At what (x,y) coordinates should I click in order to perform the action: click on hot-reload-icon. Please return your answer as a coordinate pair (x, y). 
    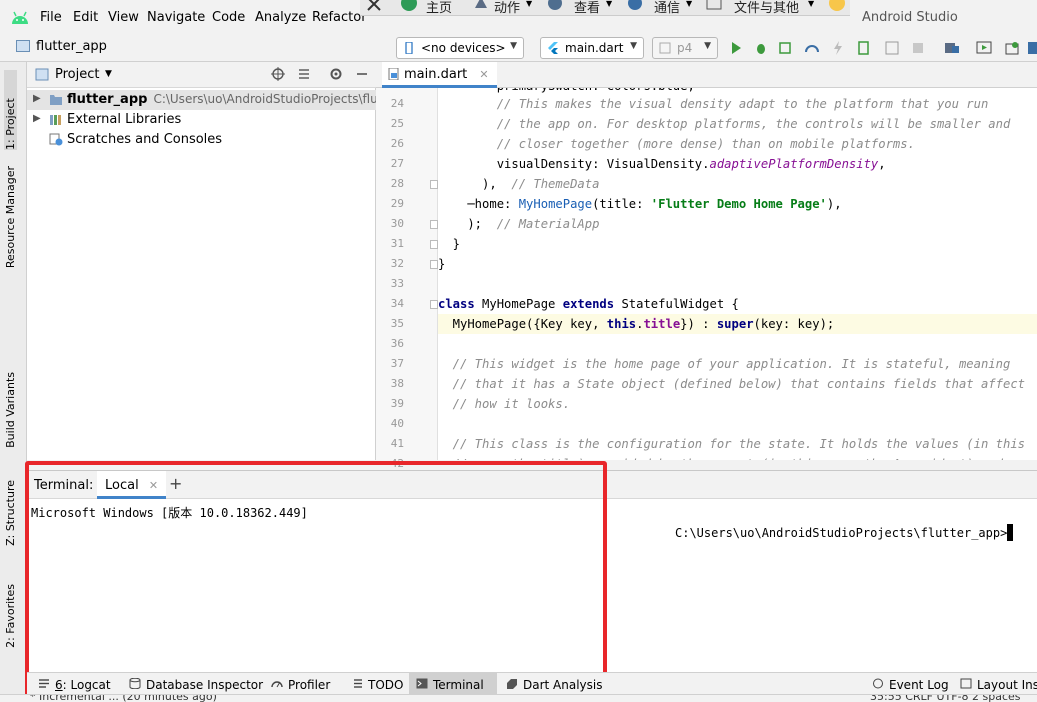
    Looking at the image, I should click on (838, 48).